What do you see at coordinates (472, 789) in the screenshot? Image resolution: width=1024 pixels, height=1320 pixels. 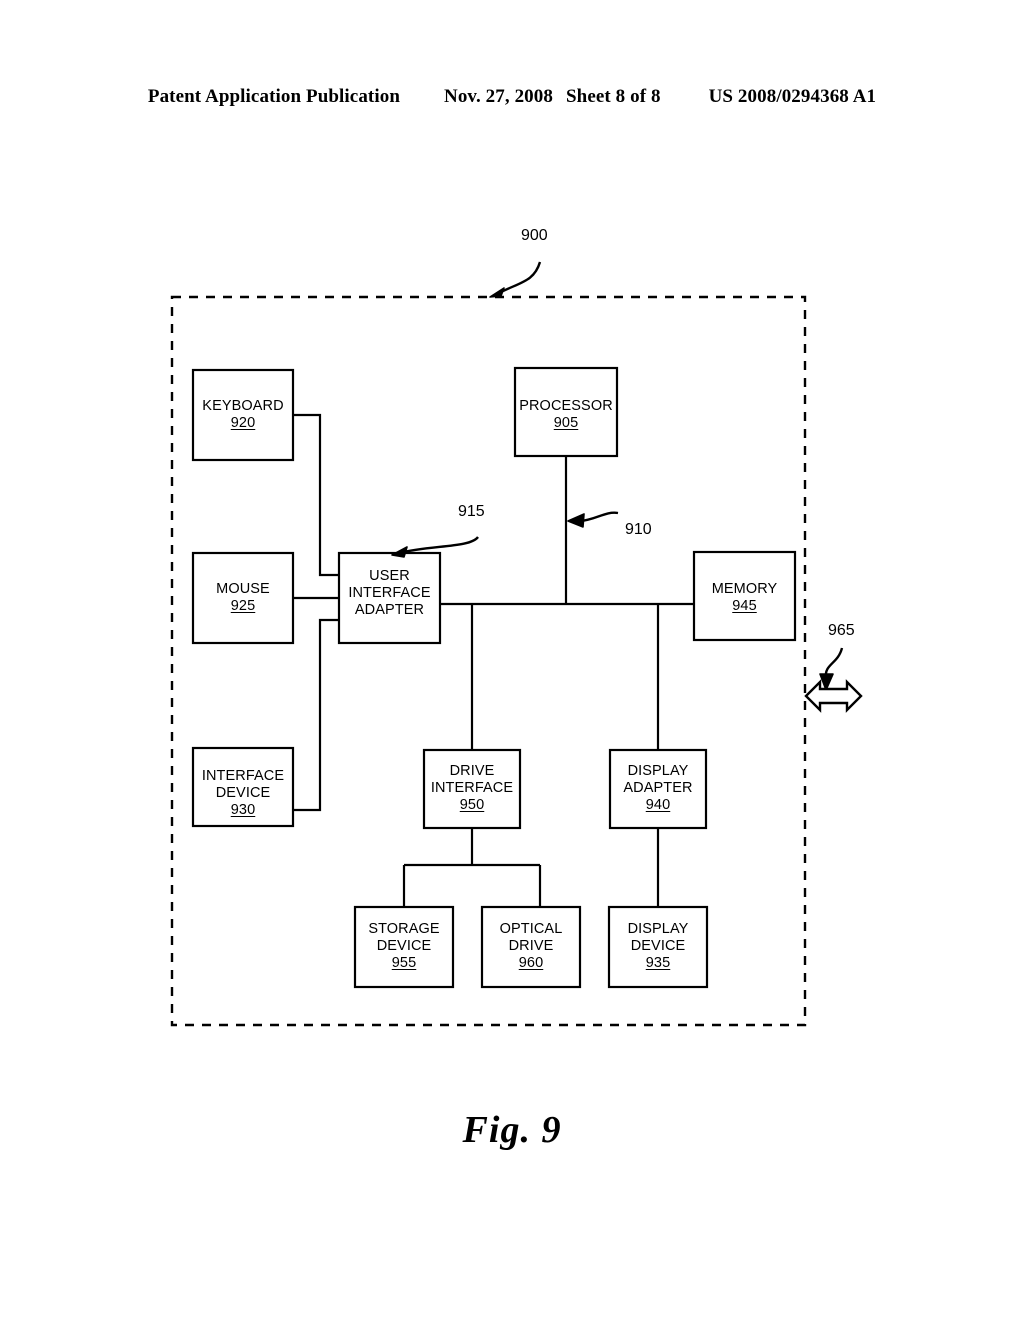 I see `drive-interface-box` at bounding box center [472, 789].